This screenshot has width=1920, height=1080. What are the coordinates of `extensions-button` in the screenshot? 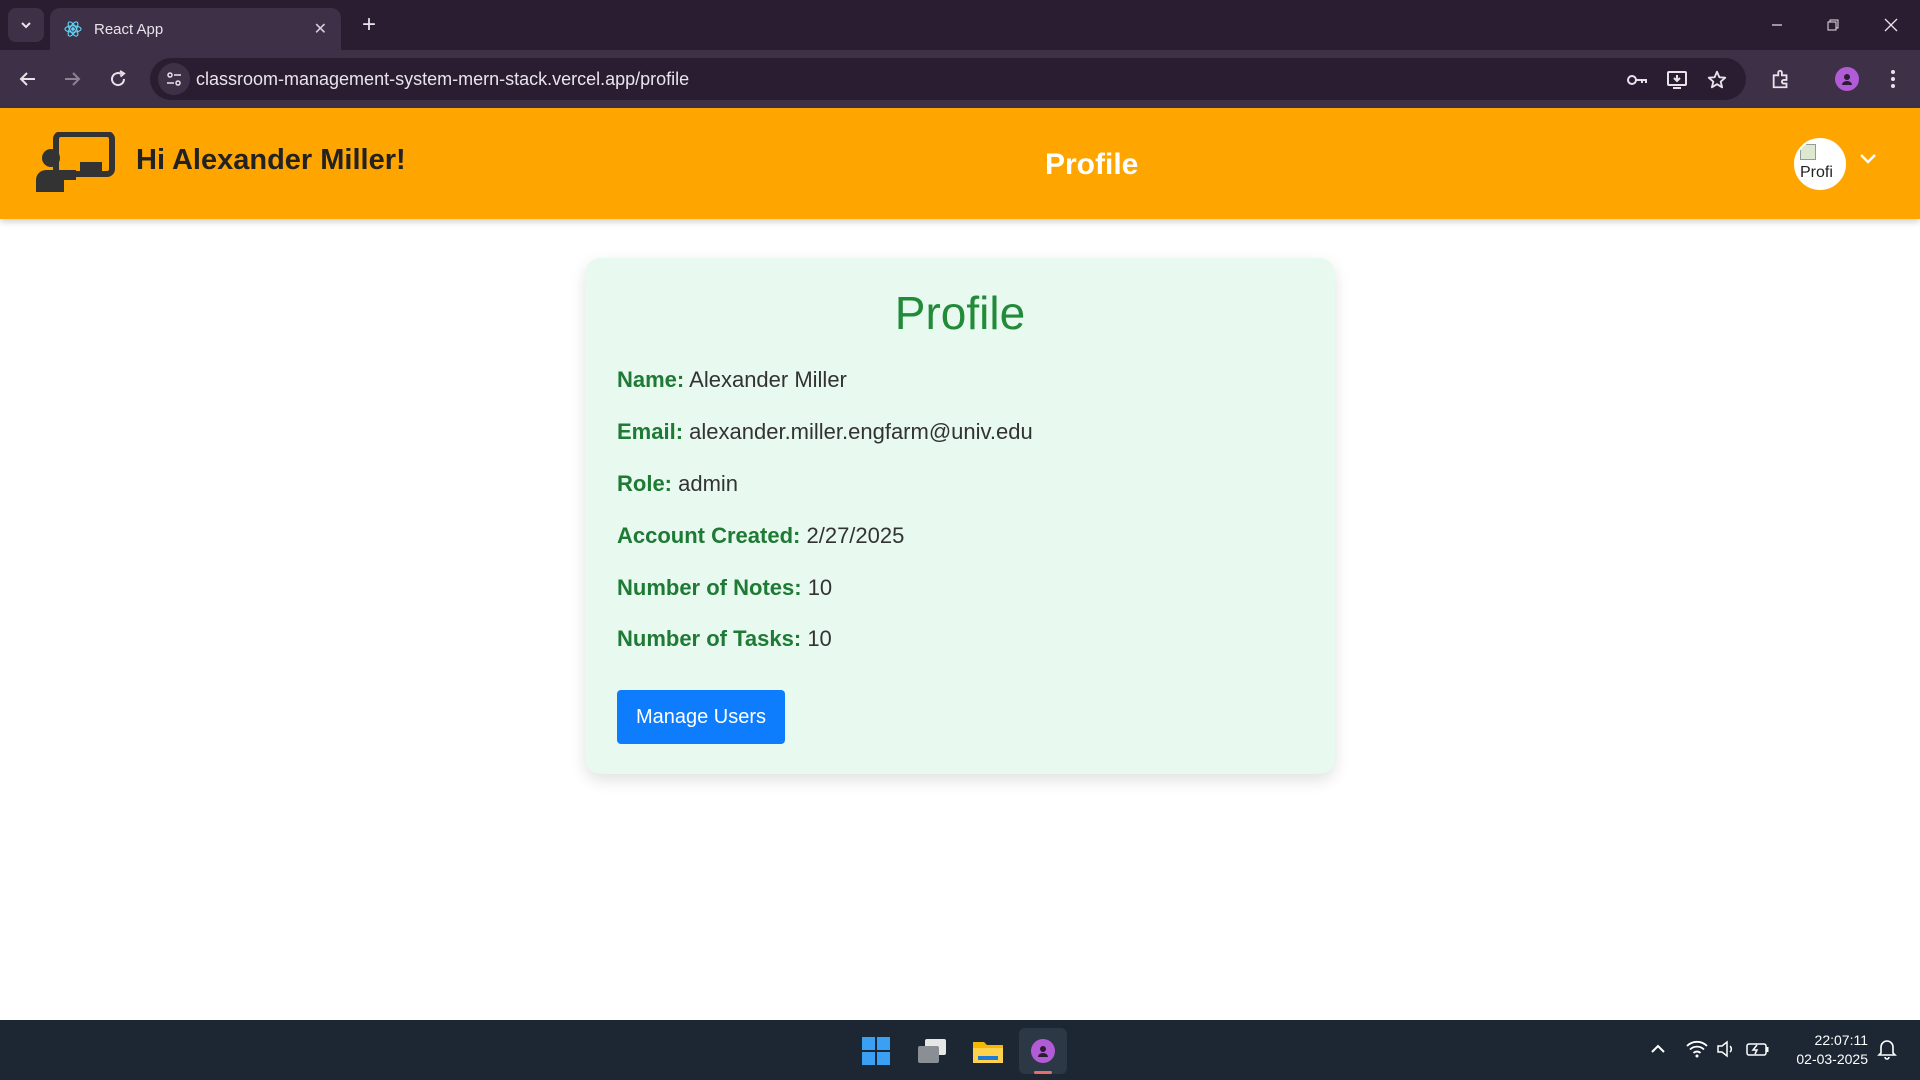 It's located at (1781, 79).